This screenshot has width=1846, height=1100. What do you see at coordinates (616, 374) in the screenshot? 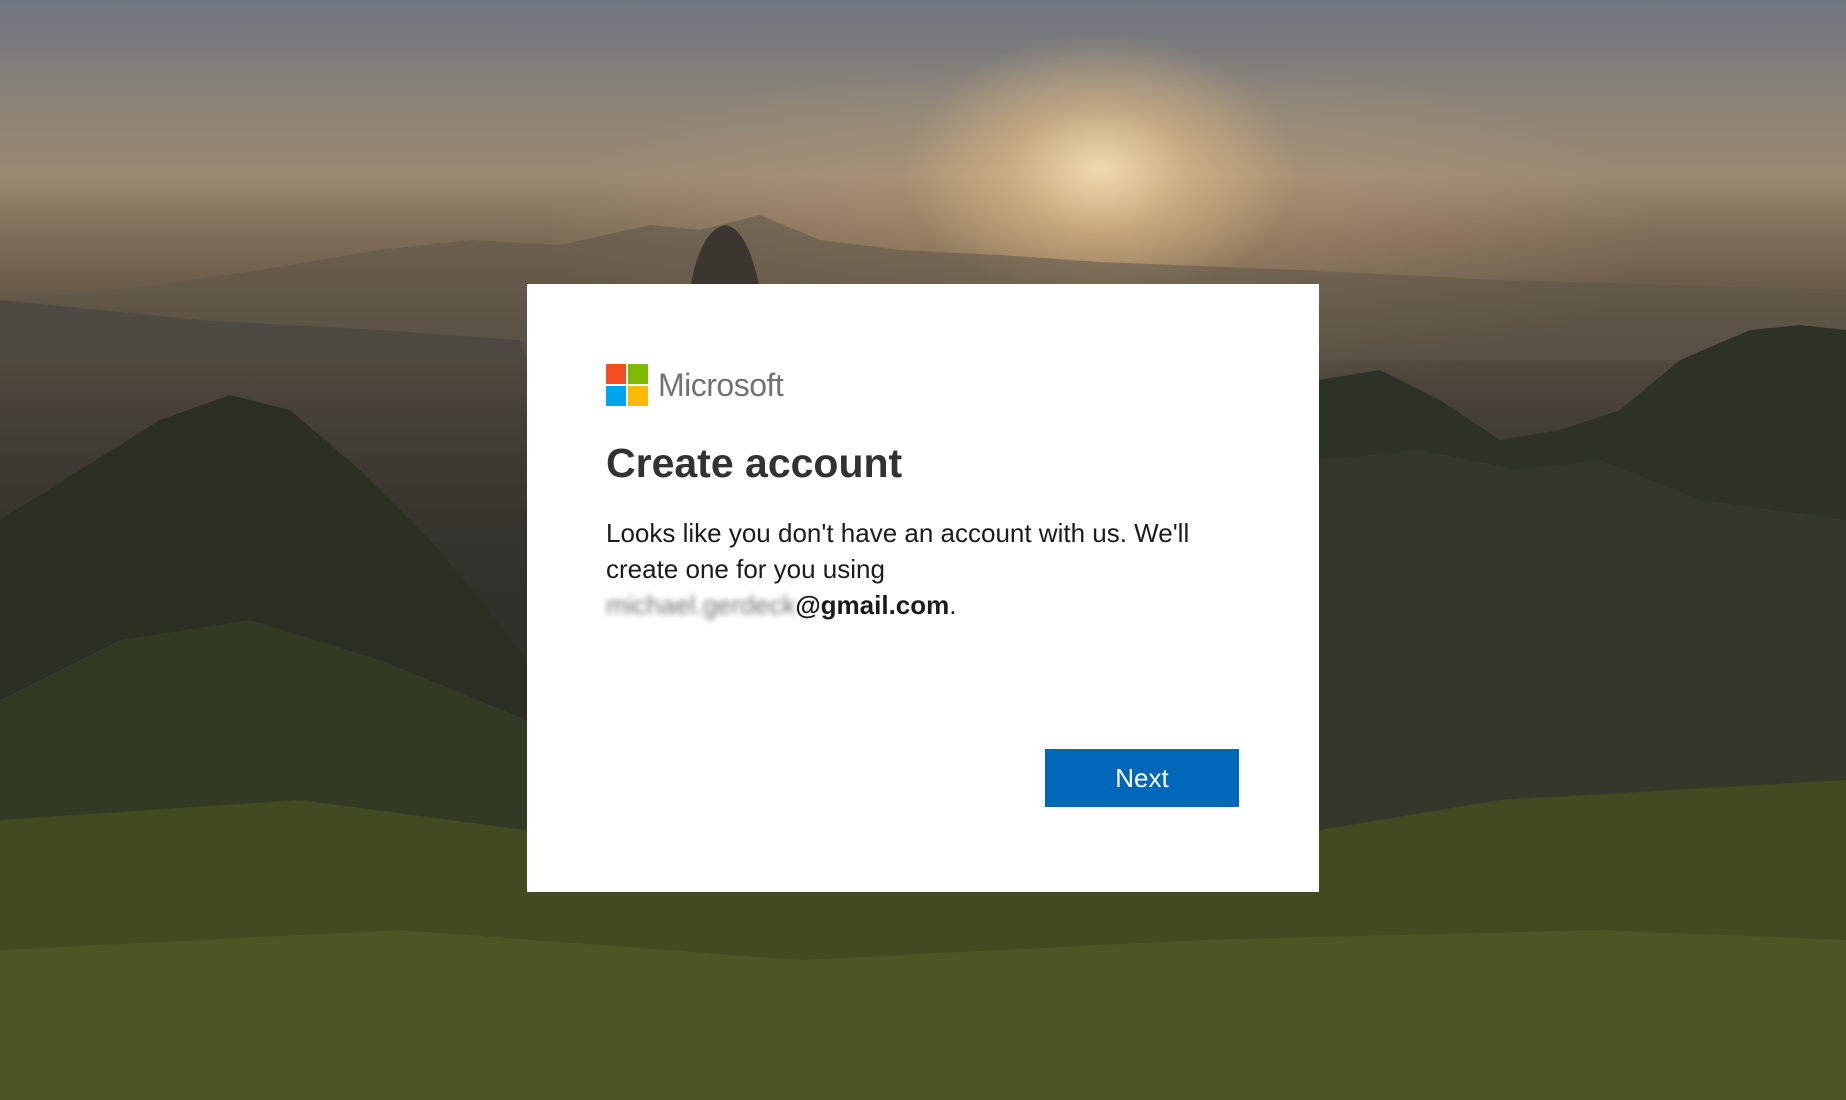
I see `logo-square-red` at bounding box center [616, 374].